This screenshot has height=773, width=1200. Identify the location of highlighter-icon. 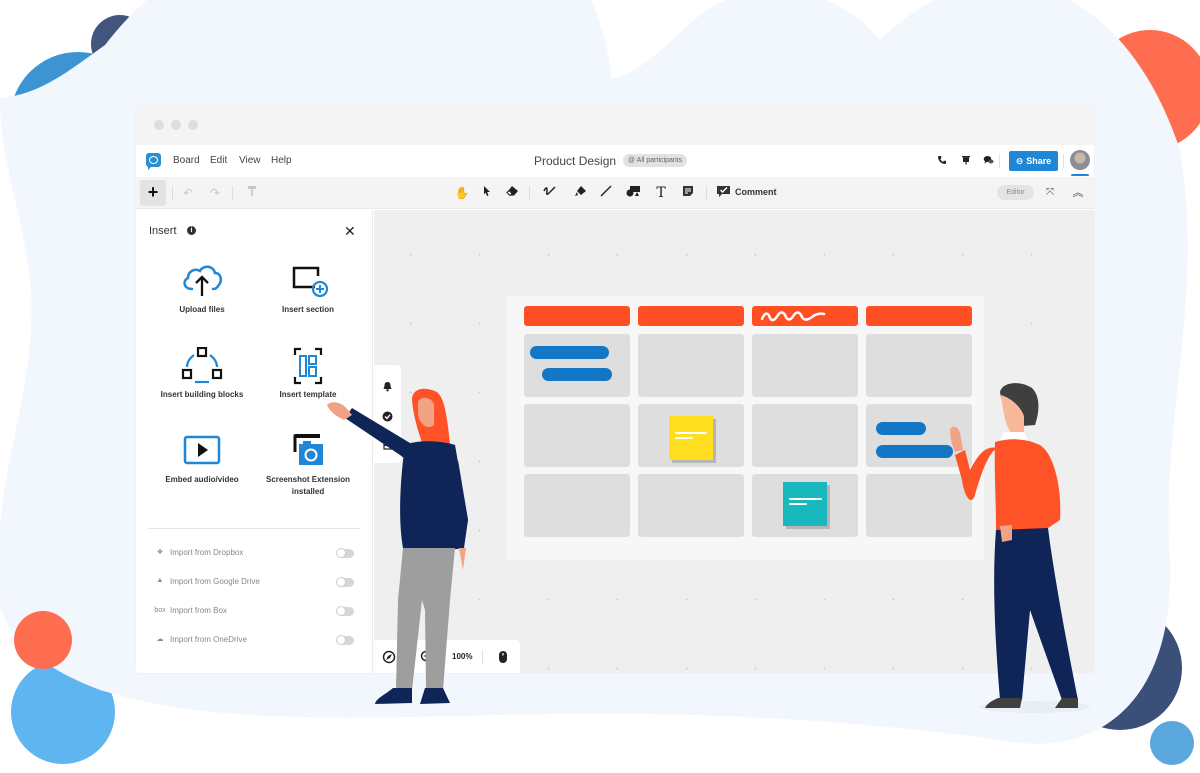
(580, 193).